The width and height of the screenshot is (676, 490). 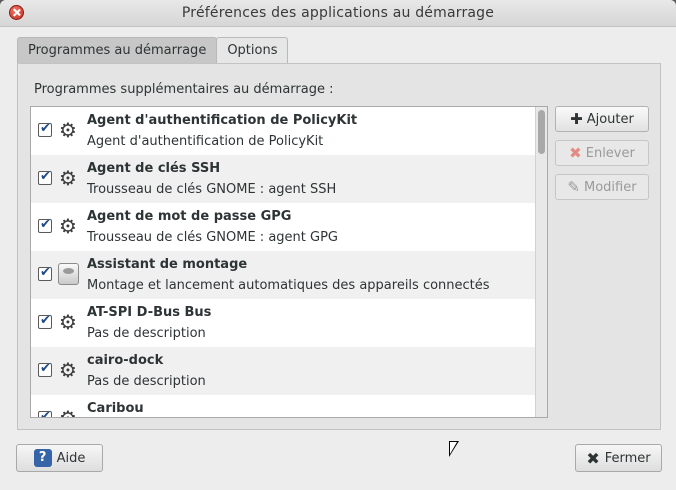 What do you see at coordinates (167, 264) in the screenshot?
I see `program-name: Assistant de montage` at bounding box center [167, 264].